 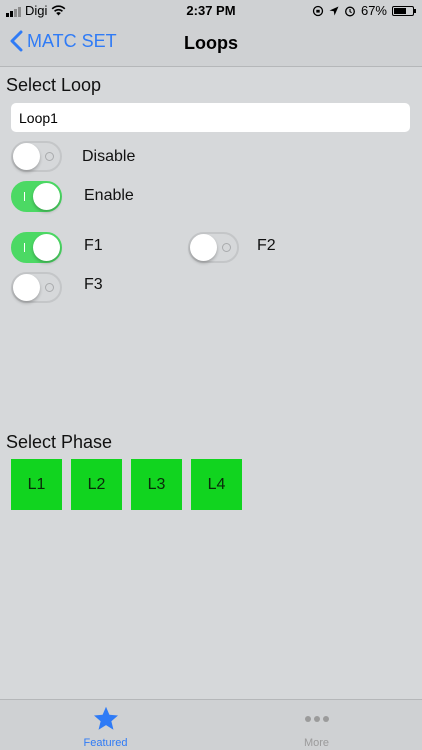 I want to click on disable-label: Disable, so click(x=109, y=156).